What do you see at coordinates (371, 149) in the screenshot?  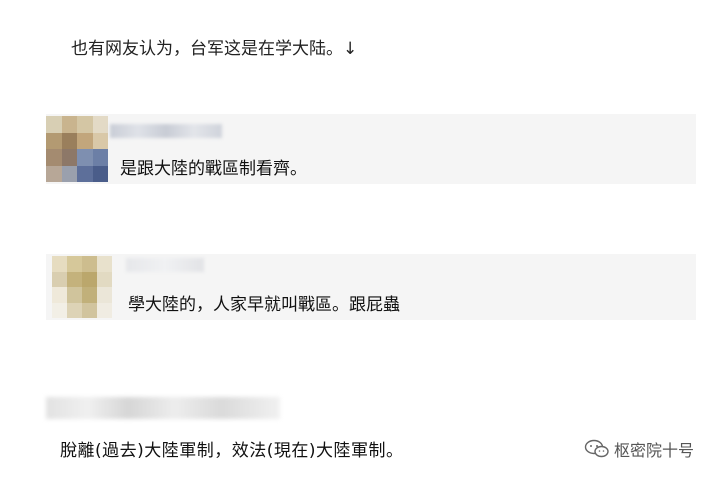 I see `comment-card: 是跟大陸的戰區制看齊。` at bounding box center [371, 149].